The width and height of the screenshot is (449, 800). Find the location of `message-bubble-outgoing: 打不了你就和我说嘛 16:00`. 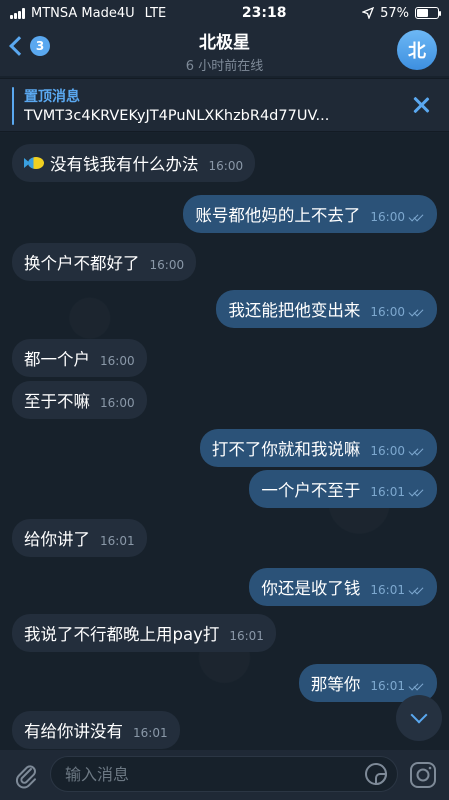

message-bubble-outgoing: 打不了你就和我说嘛 16:00 is located at coordinates (318, 448).